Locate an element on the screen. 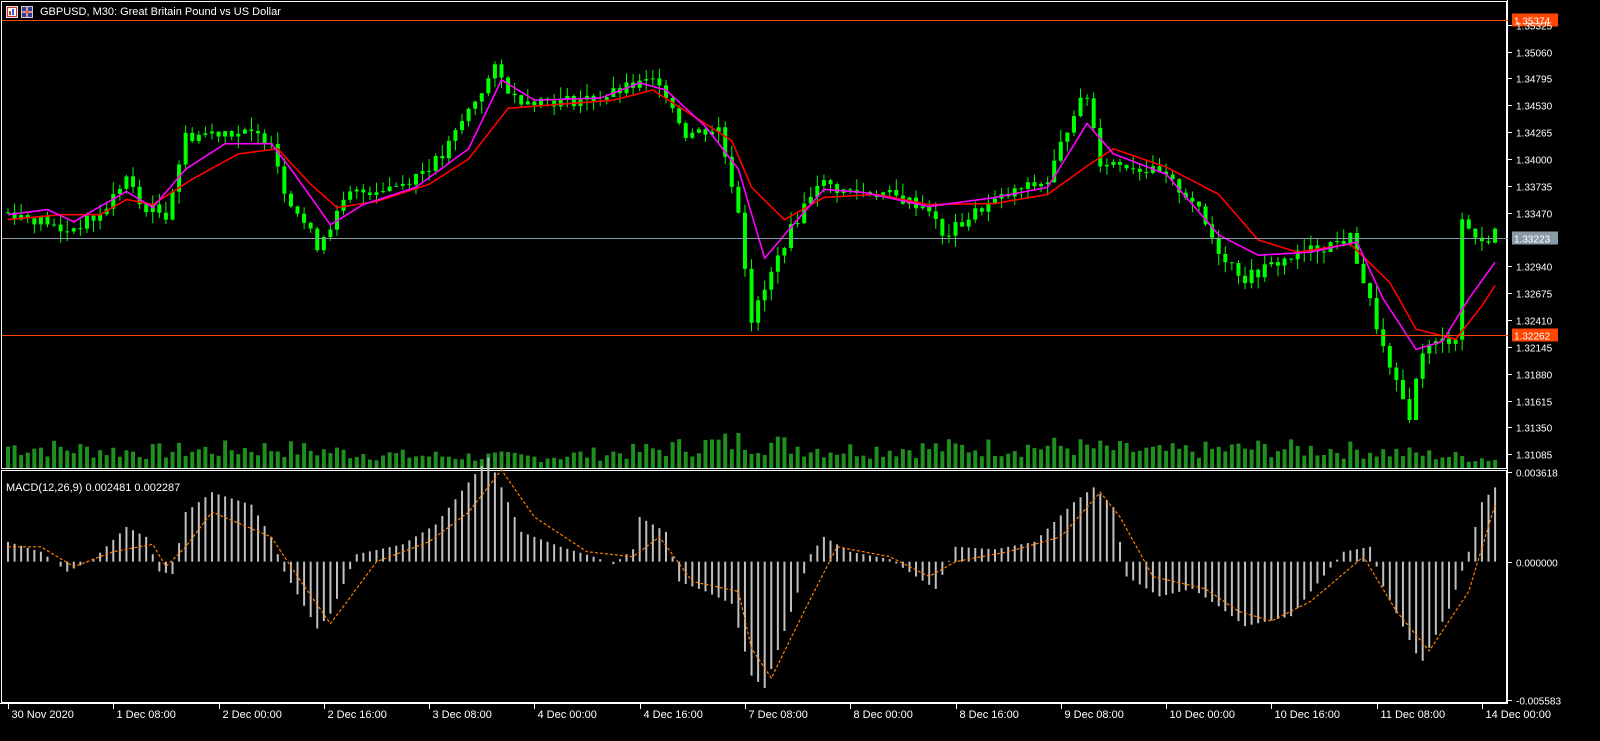 The width and height of the screenshot is (1600, 741). time-tick-label: 9 Dec 08:00 is located at coordinates (1094, 715).